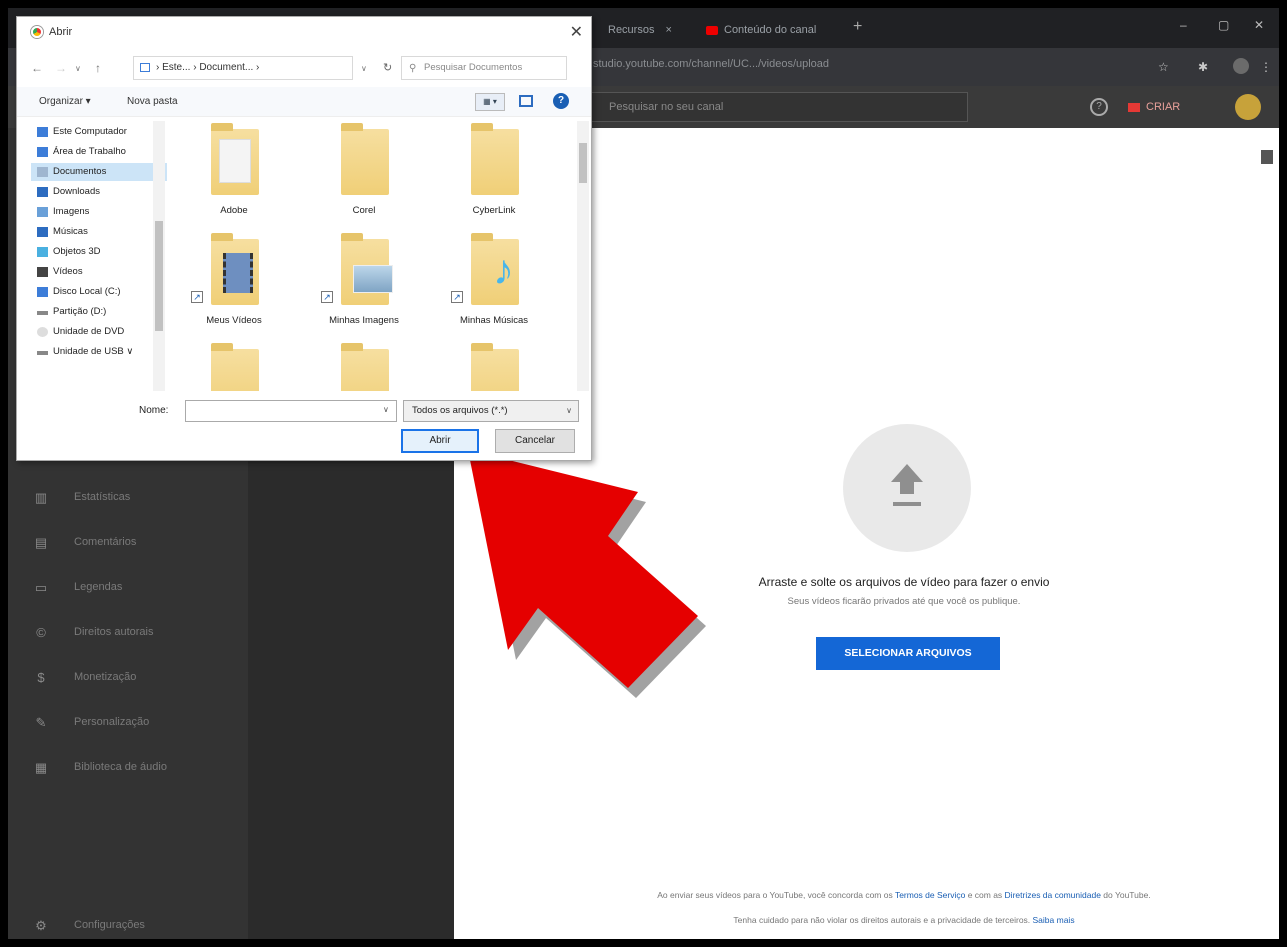 This screenshot has height=947, width=1287. Describe the element at coordinates (1054, 920) in the screenshot. I see `learn-more-link: Saiba mais` at that location.